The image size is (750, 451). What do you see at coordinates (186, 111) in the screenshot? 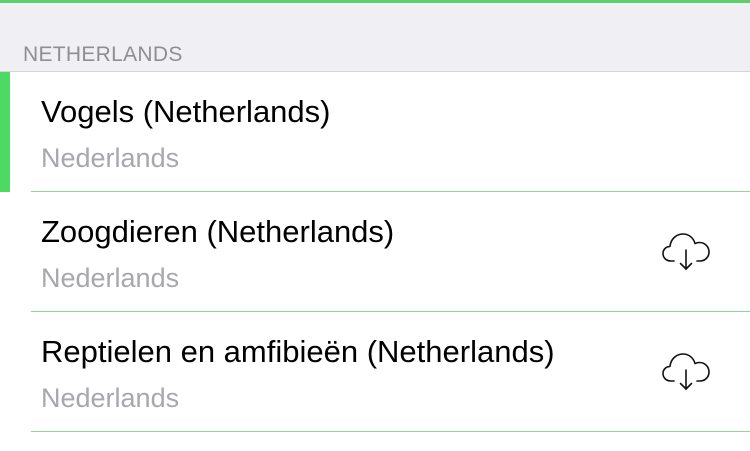
I see `list-item-title: Vogels (Netherlands)` at bounding box center [186, 111].